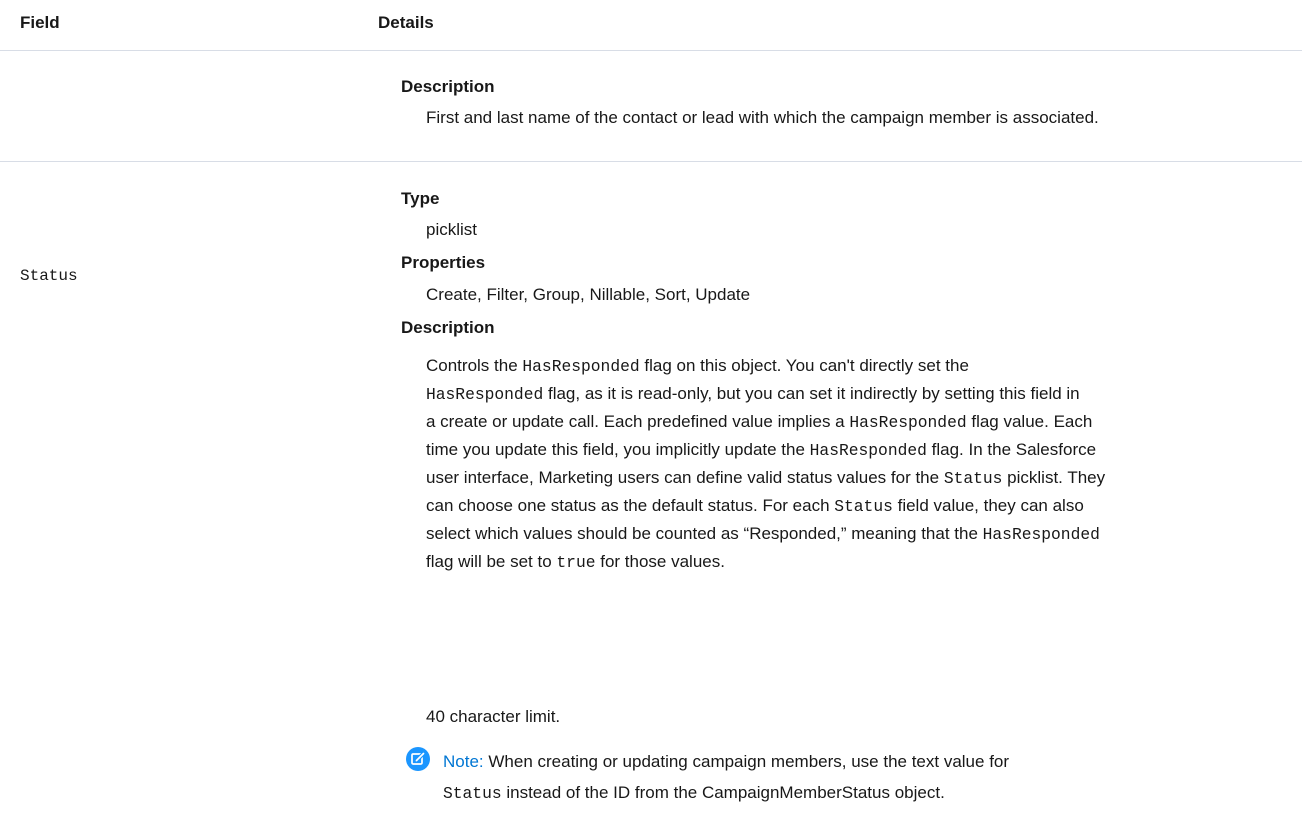 Image resolution: width=1302 pixels, height=813 pixels. I want to click on type-value: picklist, so click(452, 229).